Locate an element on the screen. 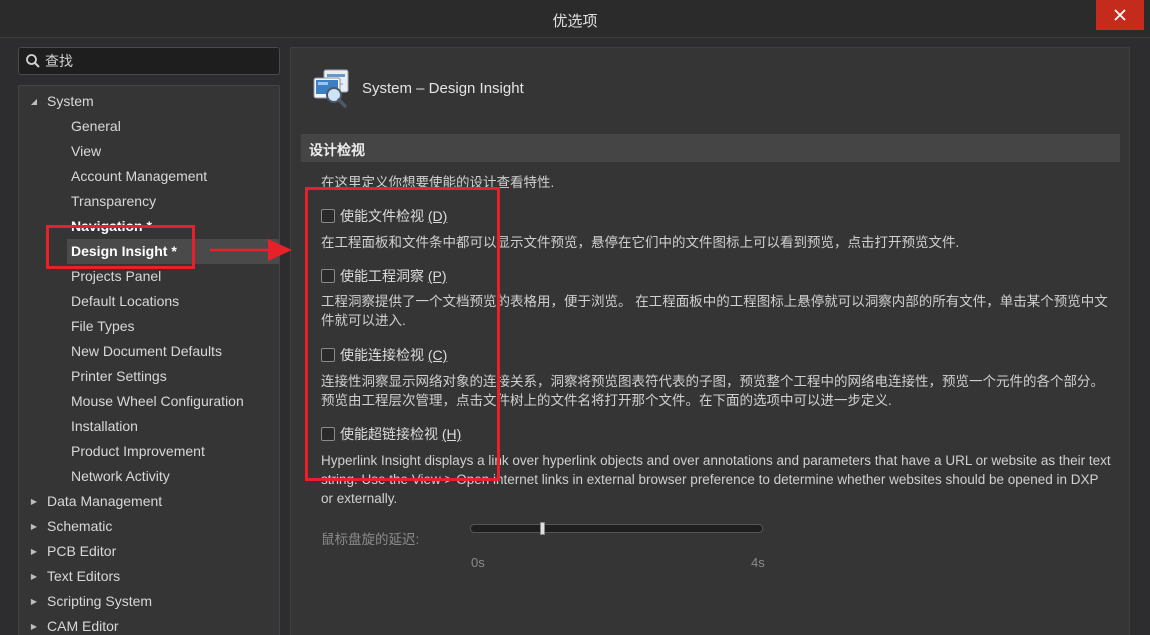  tree-item-label: Printer Settings is located at coordinates (119, 376).